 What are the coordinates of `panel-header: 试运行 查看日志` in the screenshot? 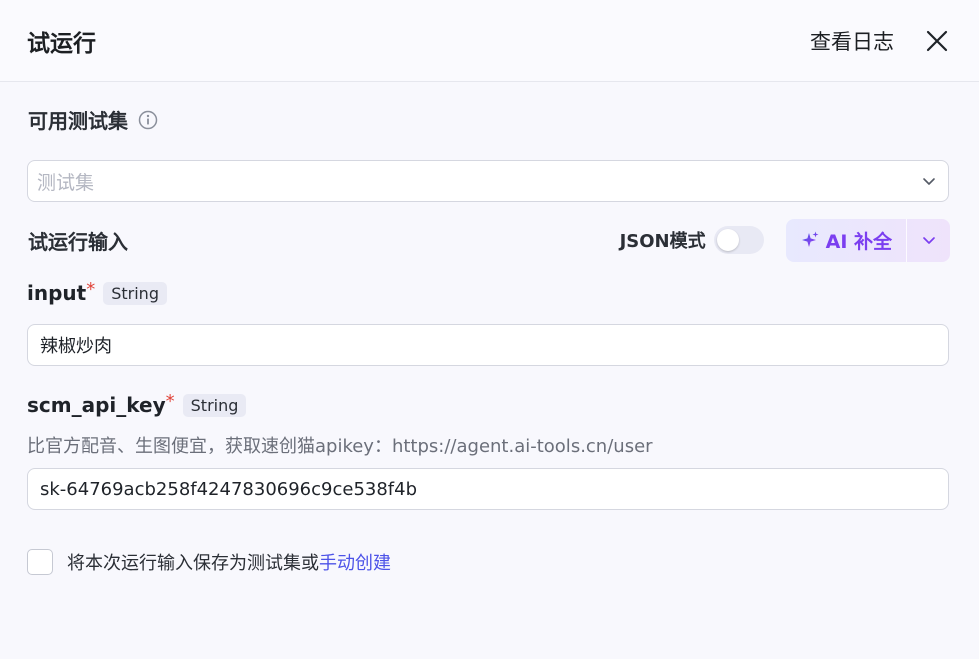 It's located at (489, 41).